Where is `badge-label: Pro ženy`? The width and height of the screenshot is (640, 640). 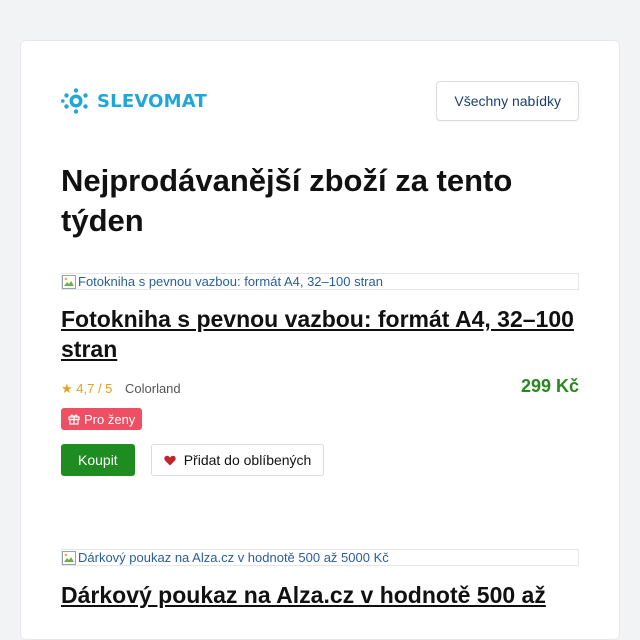 badge-label: Pro ženy is located at coordinates (110, 419).